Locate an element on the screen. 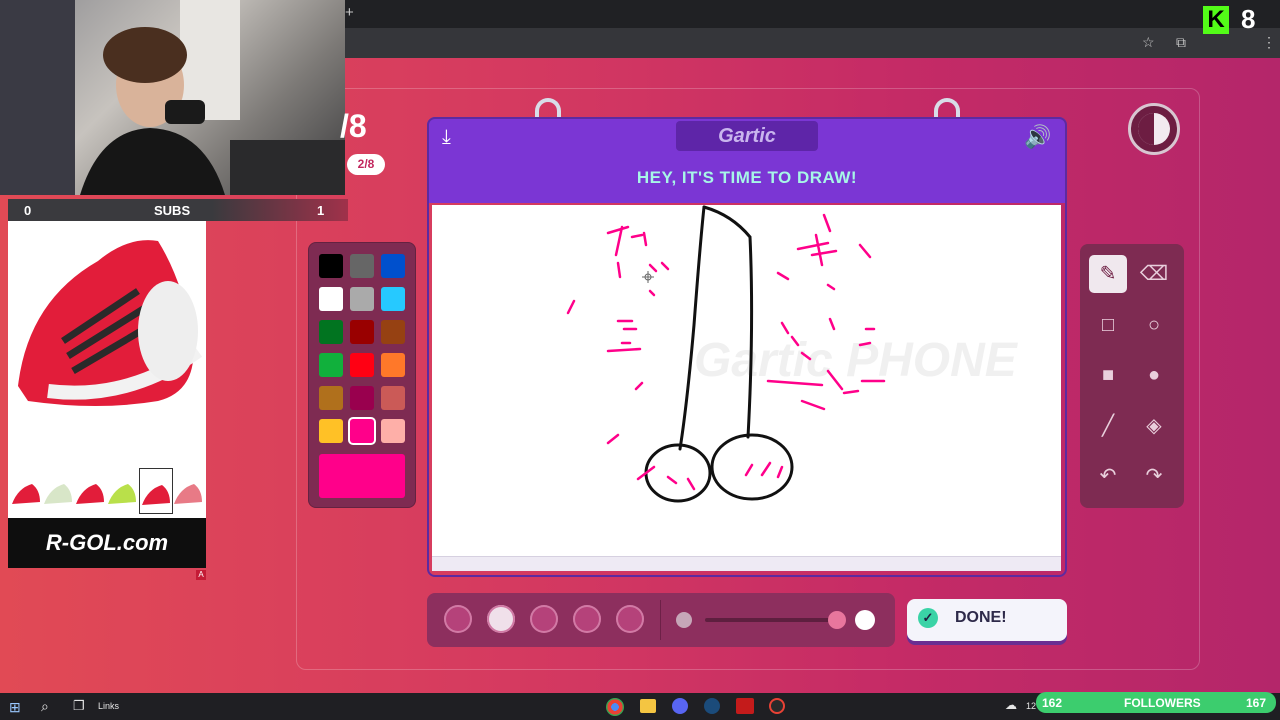 This screenshot has width=1280, height=720. file-explorer-taskbar-icon is located at coordinates (648, 706).